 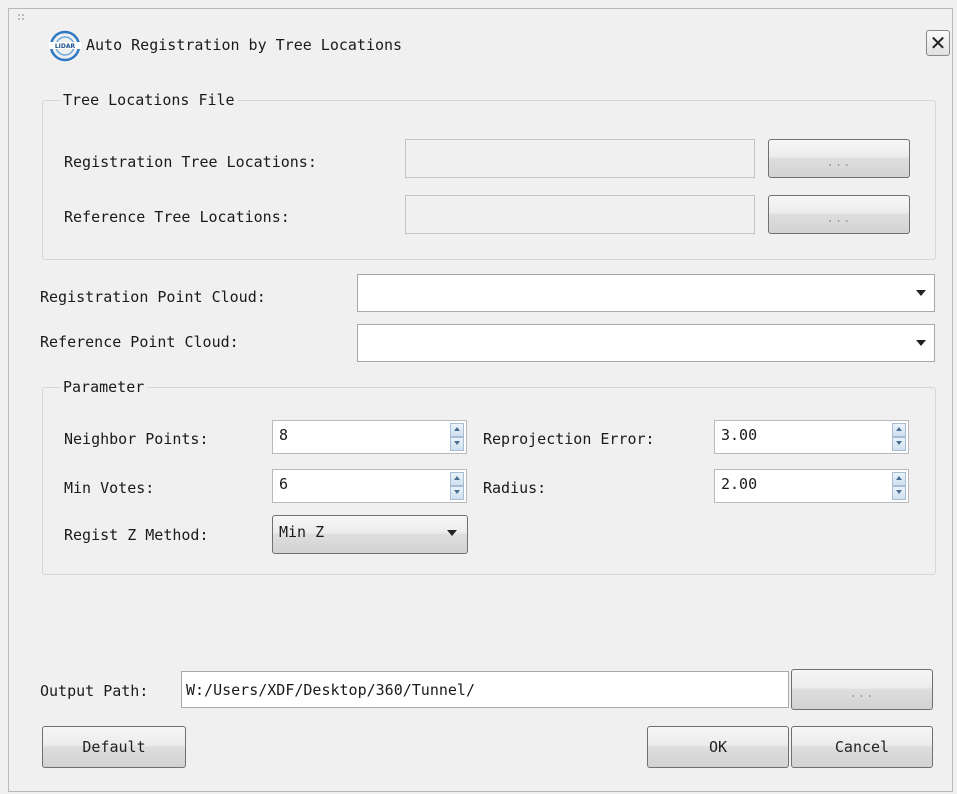 What do you see at coordinates (862, 747) in the screenshot?
I see `cancel-button: Cancel` at bounding box center [862, 747].